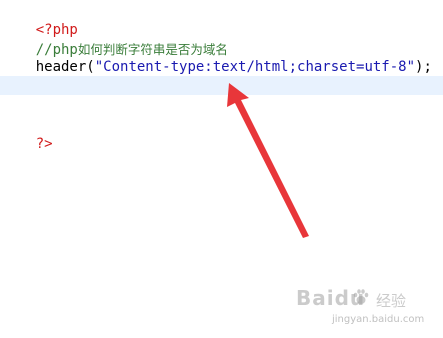 The image size is (443, 338). What do you see at coordinates (255, 67) in the screenshot?
I see `header-string: "Content-type:text/html;charset=utf-8"` at bounding box center [255, 67].